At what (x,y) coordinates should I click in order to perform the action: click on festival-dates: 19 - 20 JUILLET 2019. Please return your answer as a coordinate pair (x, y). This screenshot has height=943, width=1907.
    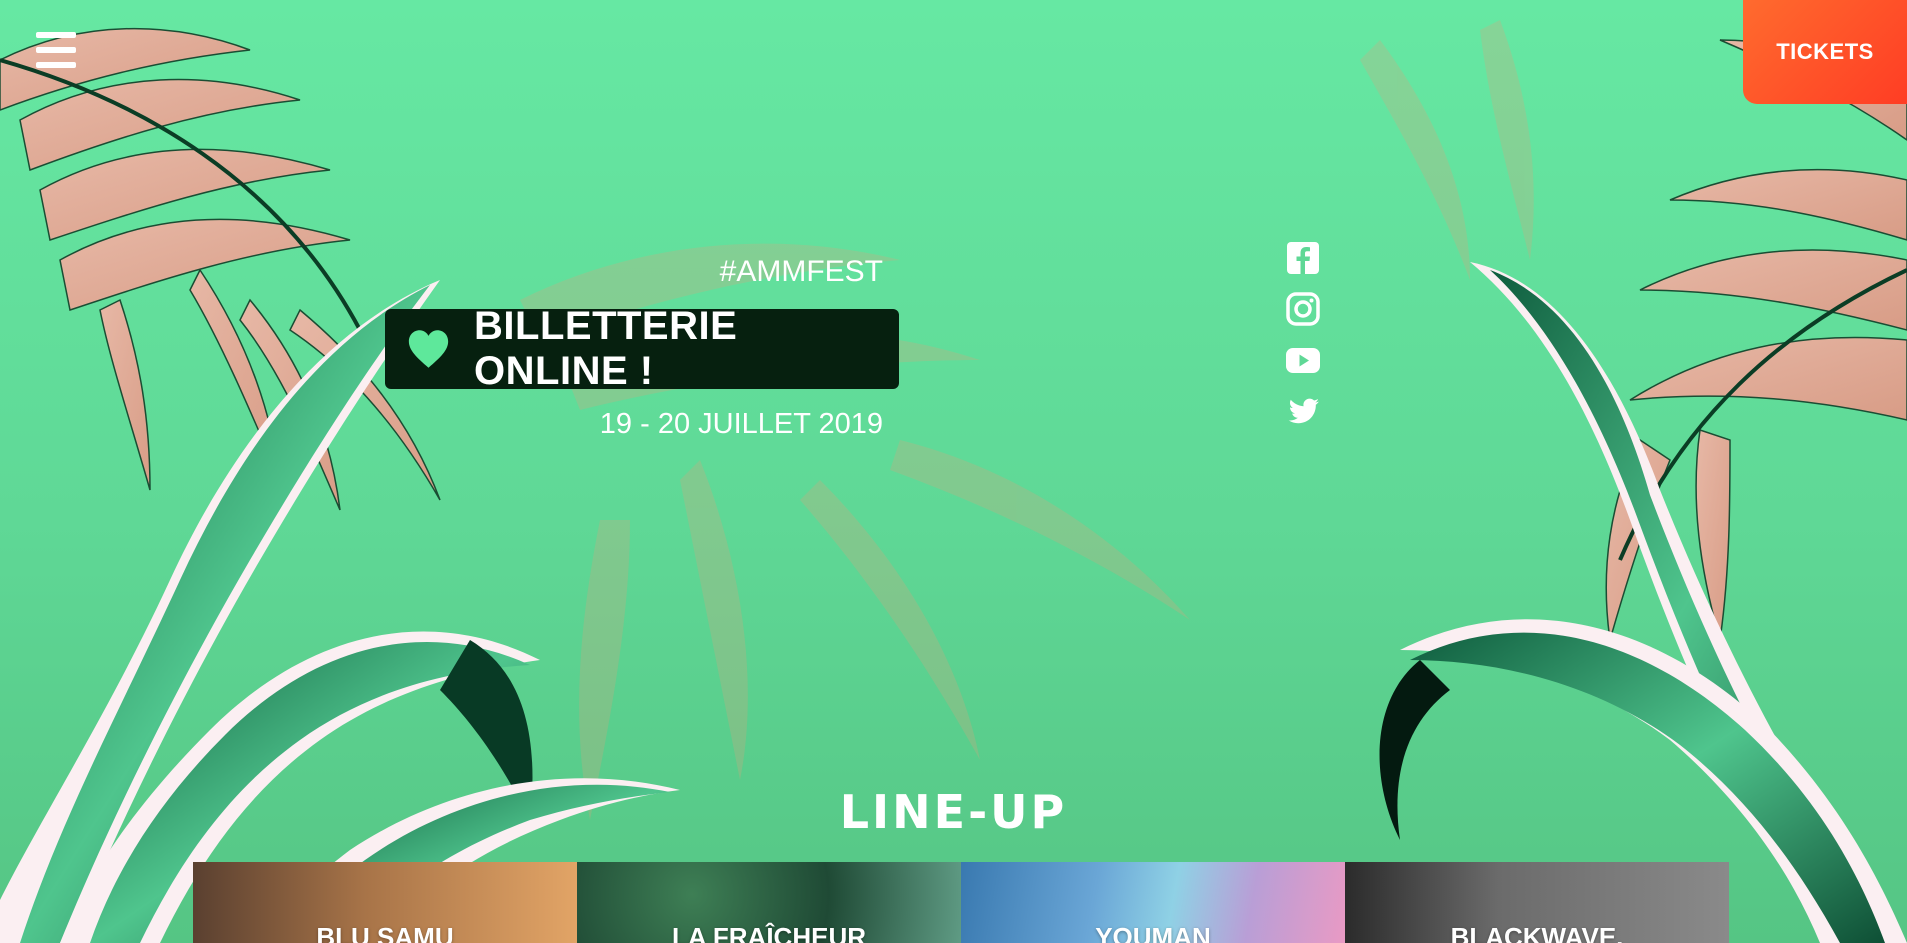
    Looking at the image, I should click on (741, 424).